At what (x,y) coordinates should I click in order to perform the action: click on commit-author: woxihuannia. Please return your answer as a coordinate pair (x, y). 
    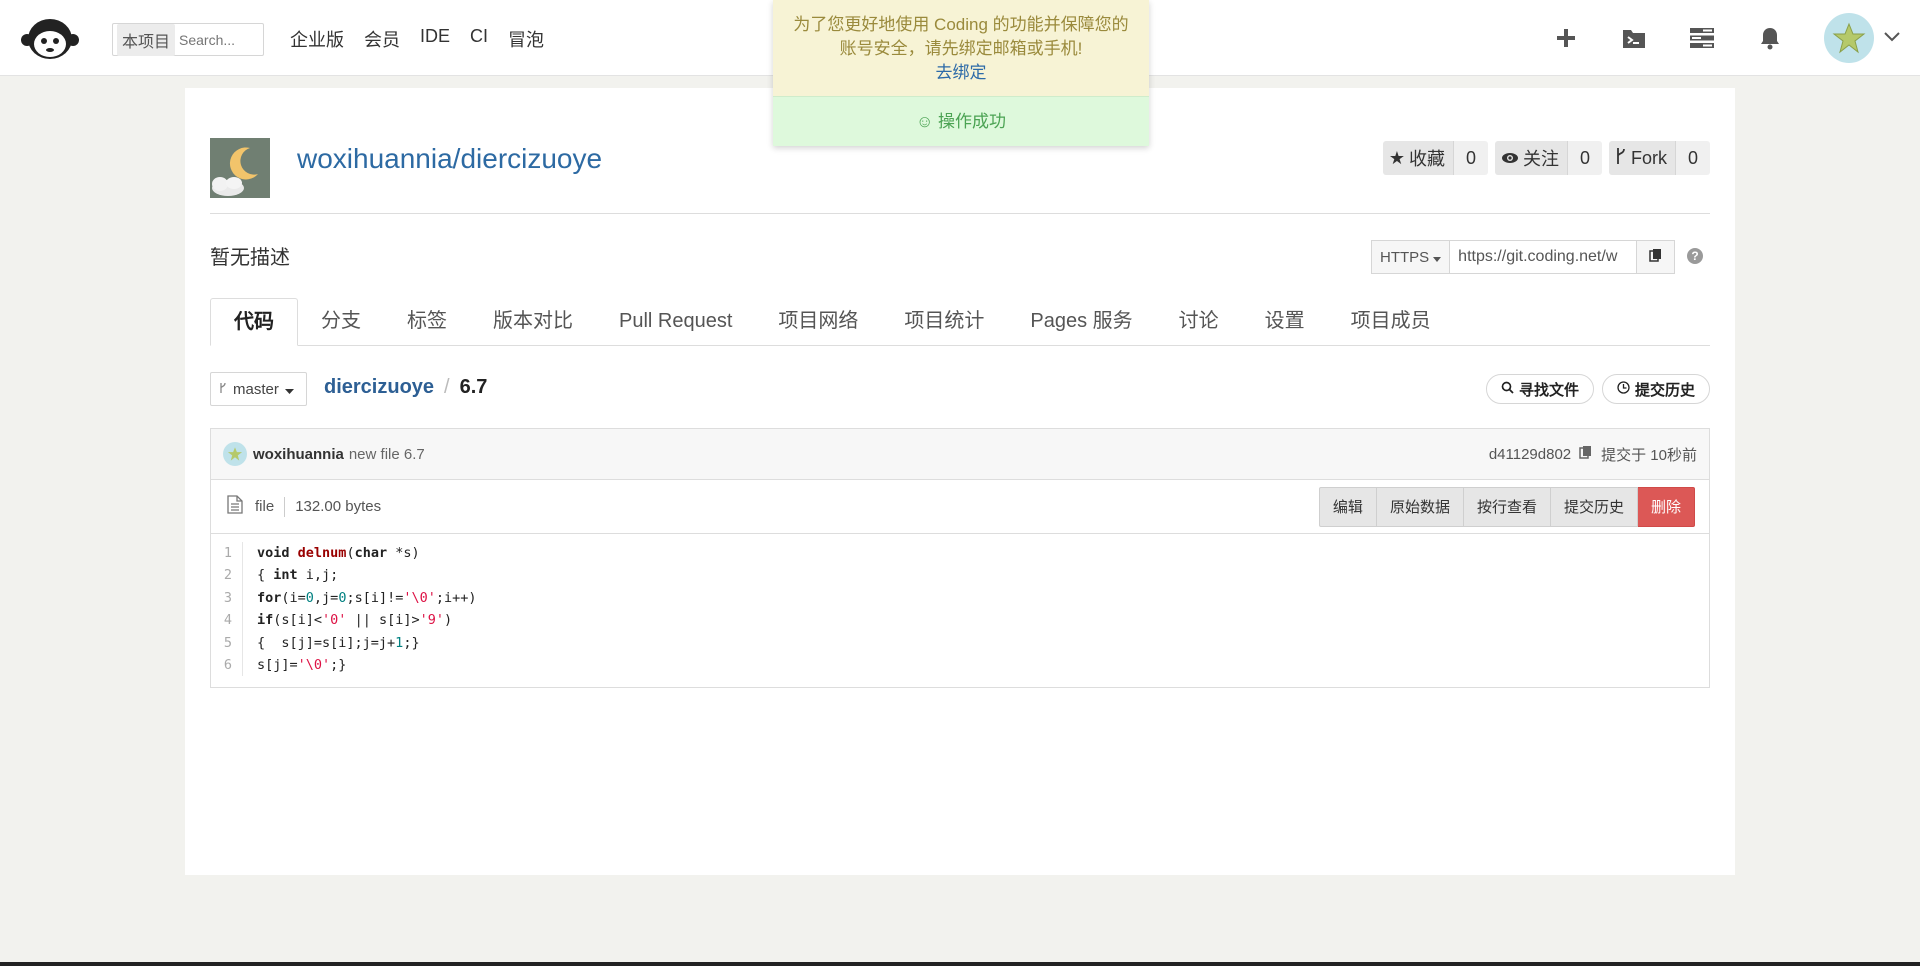
    Looking at the image, I should click on (298, 454).